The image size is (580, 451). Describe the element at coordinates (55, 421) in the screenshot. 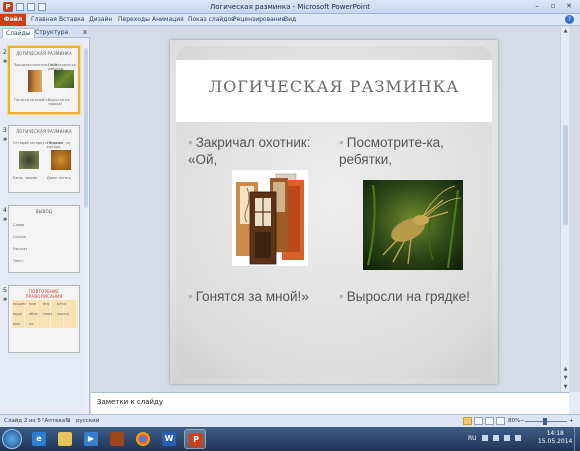

I see `theme-name: "Аптека"` at that location.